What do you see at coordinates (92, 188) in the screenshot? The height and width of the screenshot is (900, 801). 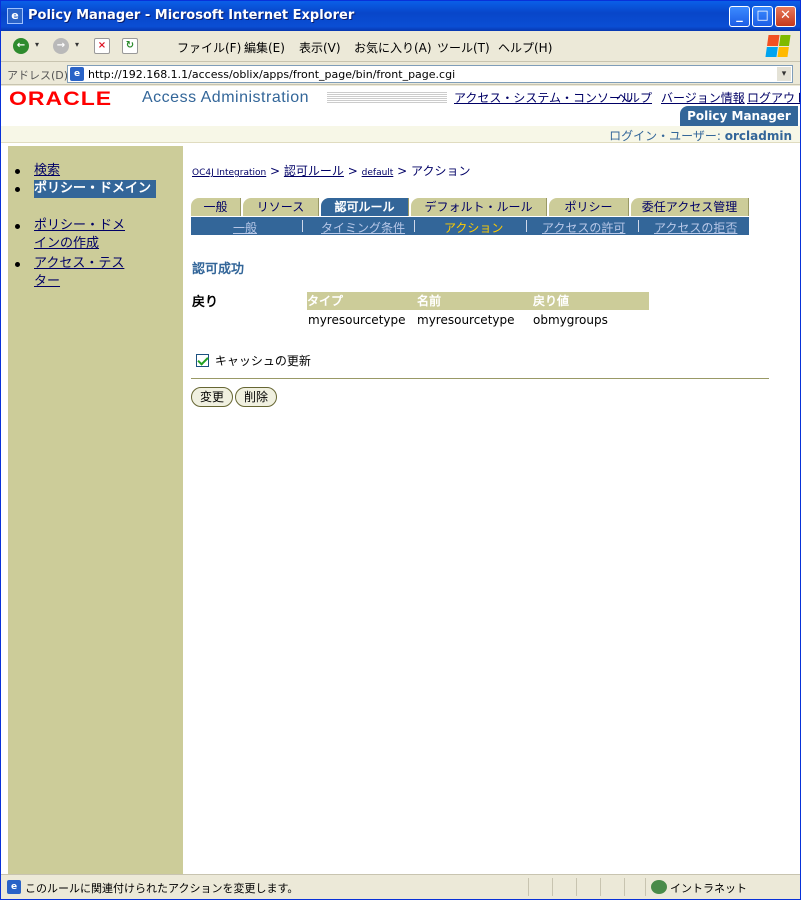 I see `sidebar-item-label: ポリシー・ドメイン` at bounding box center [92, 188].